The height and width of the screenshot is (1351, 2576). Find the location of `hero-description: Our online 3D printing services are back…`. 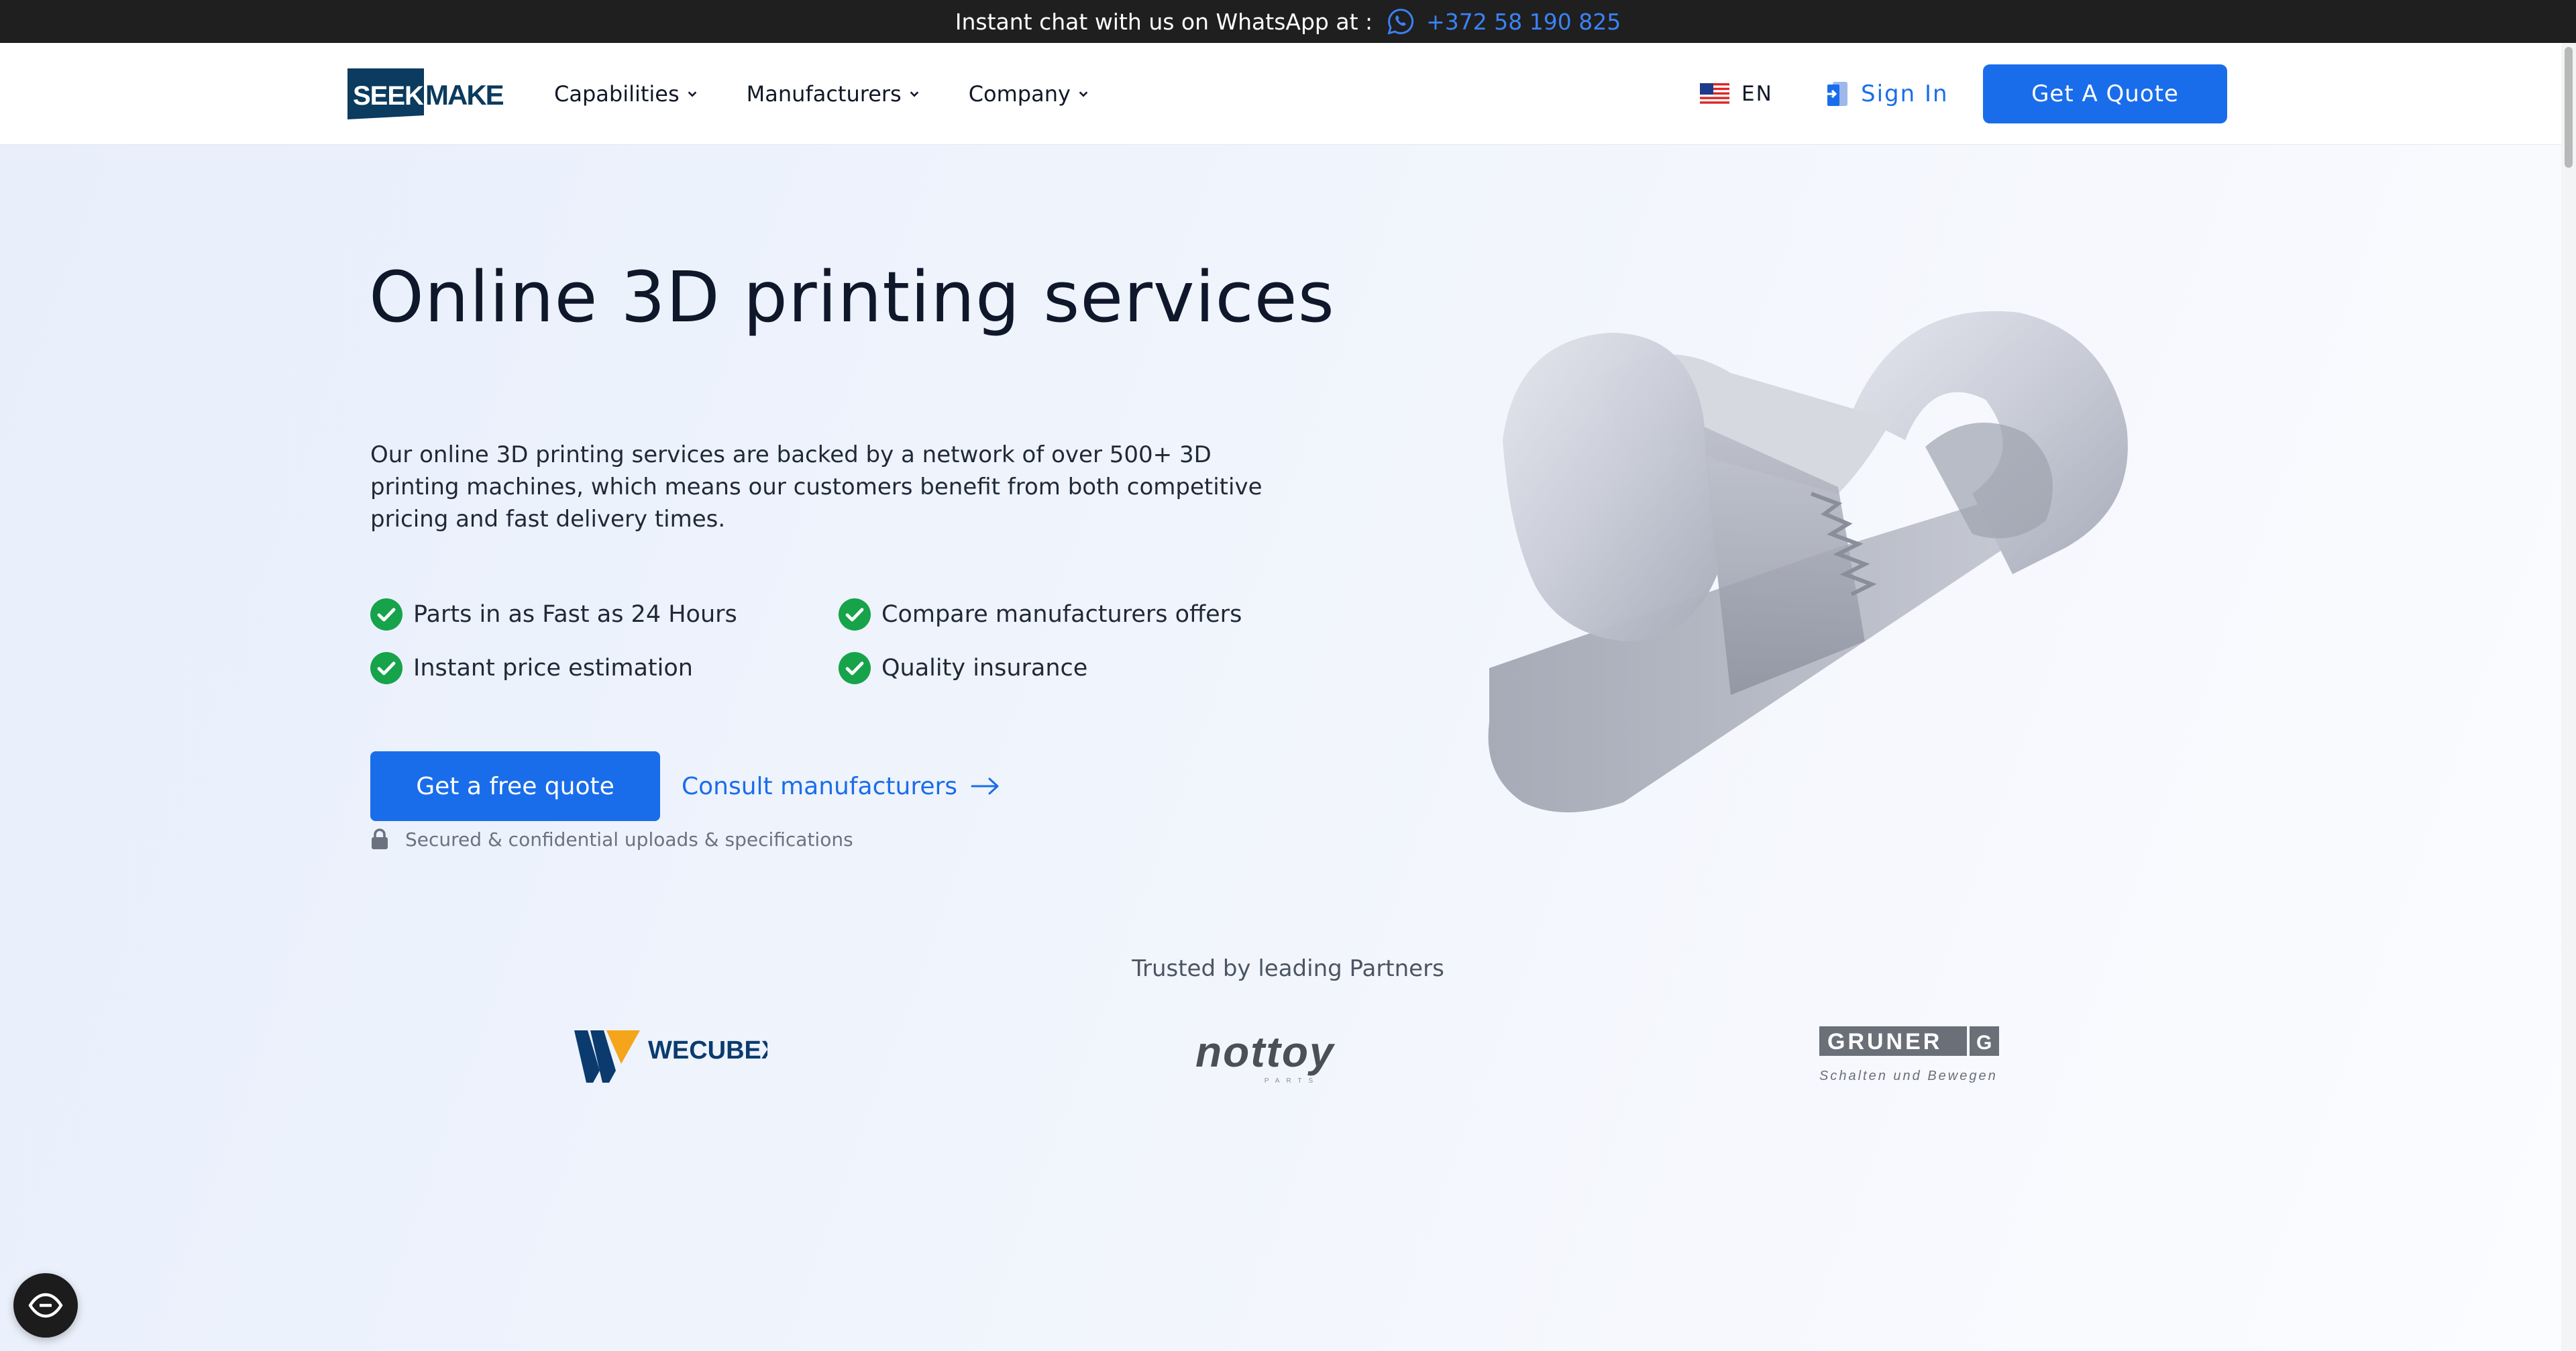

hero-description: Our online 3D printing services are back… is located at coordinates (816, 487).